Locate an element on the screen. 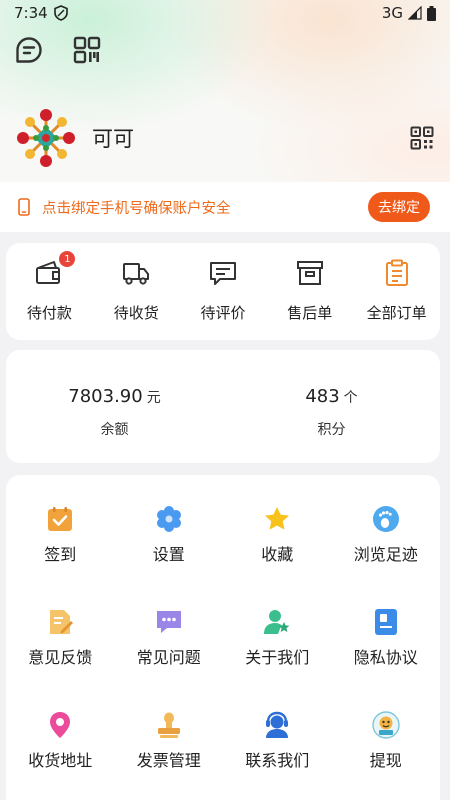  points-value: 483 is located at coordinates (322, 396).